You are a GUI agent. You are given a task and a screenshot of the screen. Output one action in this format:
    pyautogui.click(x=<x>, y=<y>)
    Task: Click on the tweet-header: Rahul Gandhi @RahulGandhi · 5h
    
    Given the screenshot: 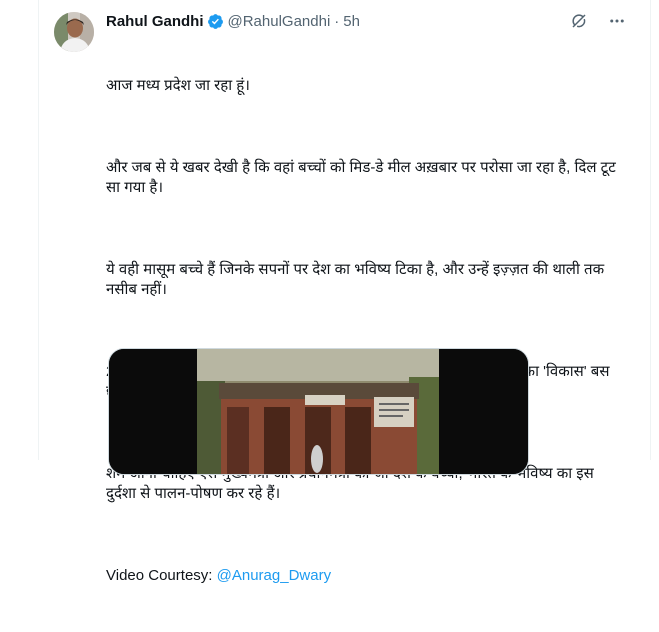 What is the action you would take?
    pyautogui.click(x=366, y=21)
    